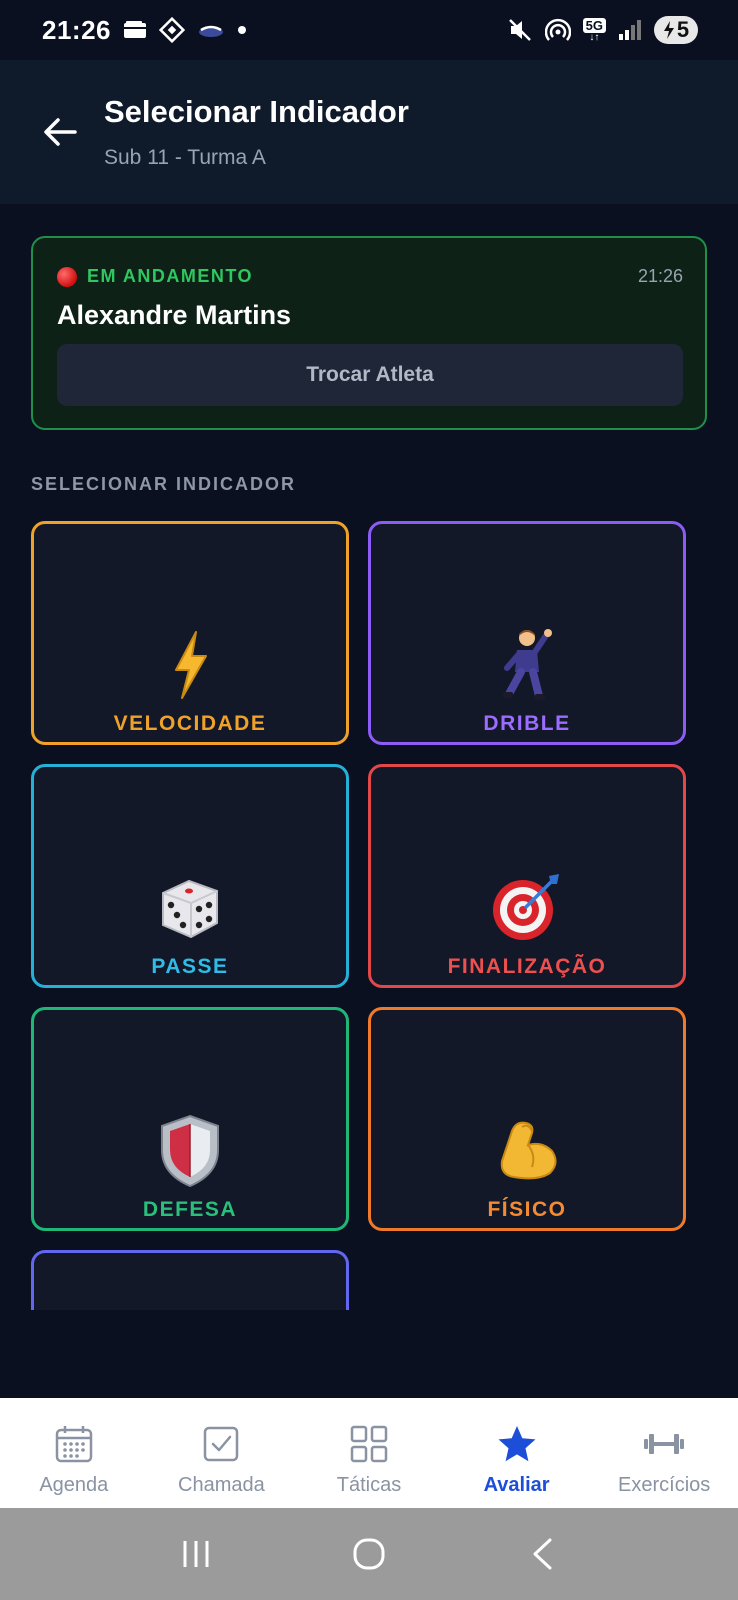  I want to click on dancer-icon, so click(527, 665).